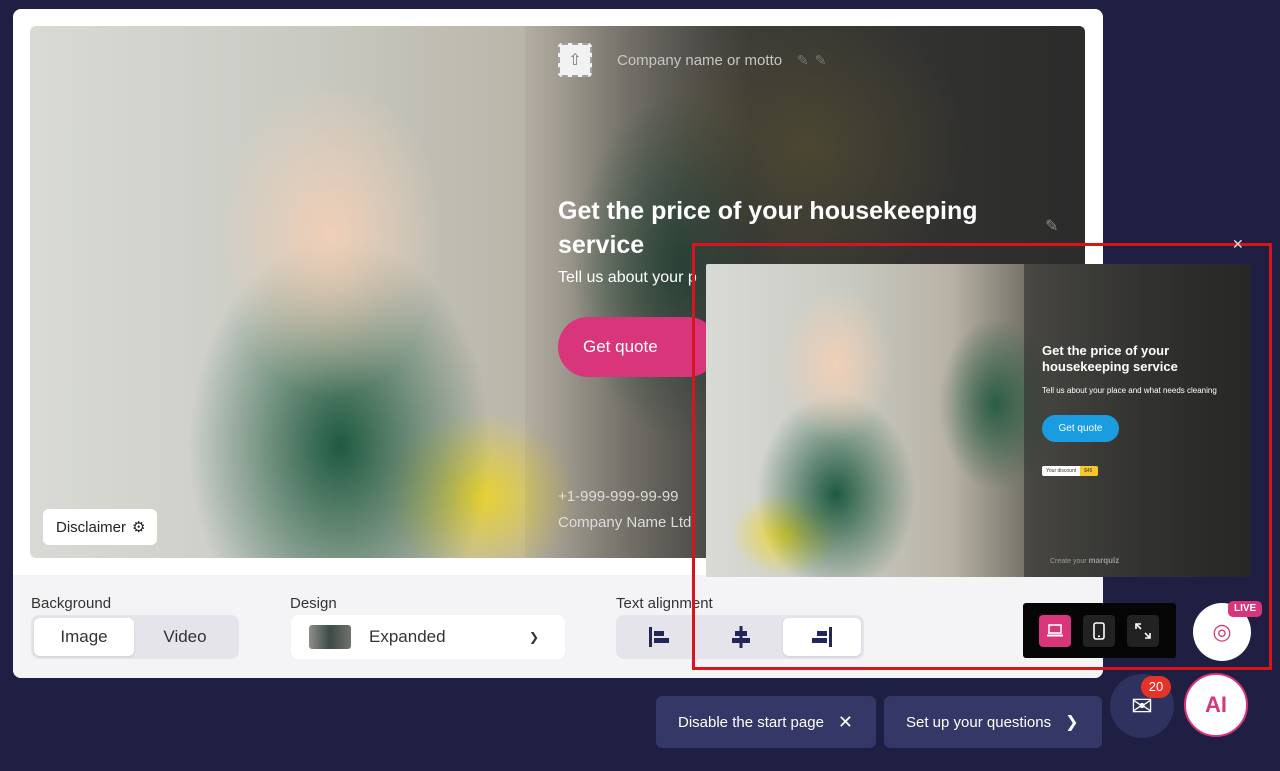  I want to click on laptop-icon, so click(1055, 629).